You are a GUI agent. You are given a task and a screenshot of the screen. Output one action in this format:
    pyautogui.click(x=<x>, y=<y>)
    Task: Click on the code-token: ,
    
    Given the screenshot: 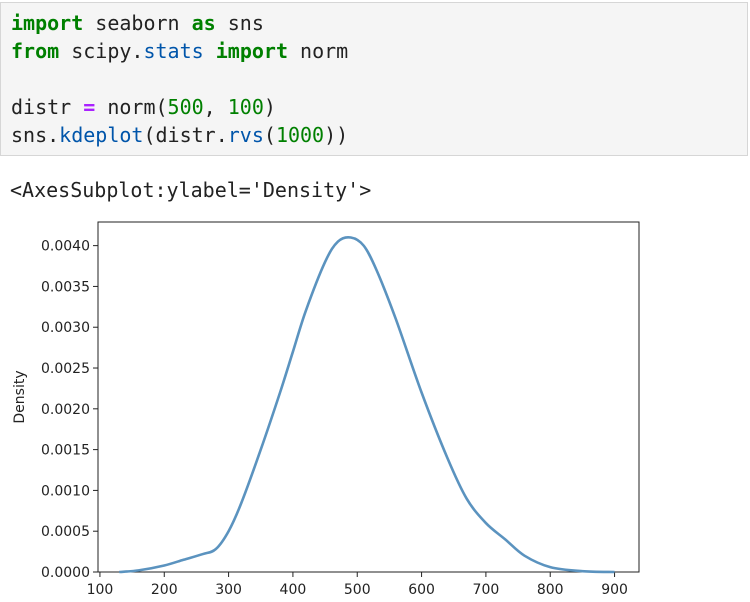 What is the action you would take?
    pyautogui.click(x=215, y=107)
    